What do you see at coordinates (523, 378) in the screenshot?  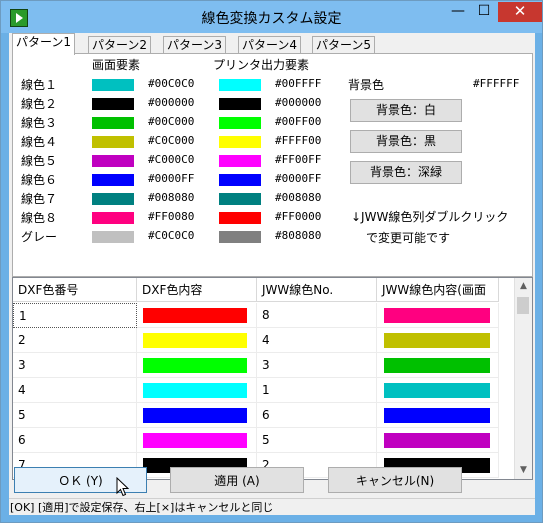 I see `grid-vertical-scrollbar: ▲ ▼` at bounding box center [523, 378].